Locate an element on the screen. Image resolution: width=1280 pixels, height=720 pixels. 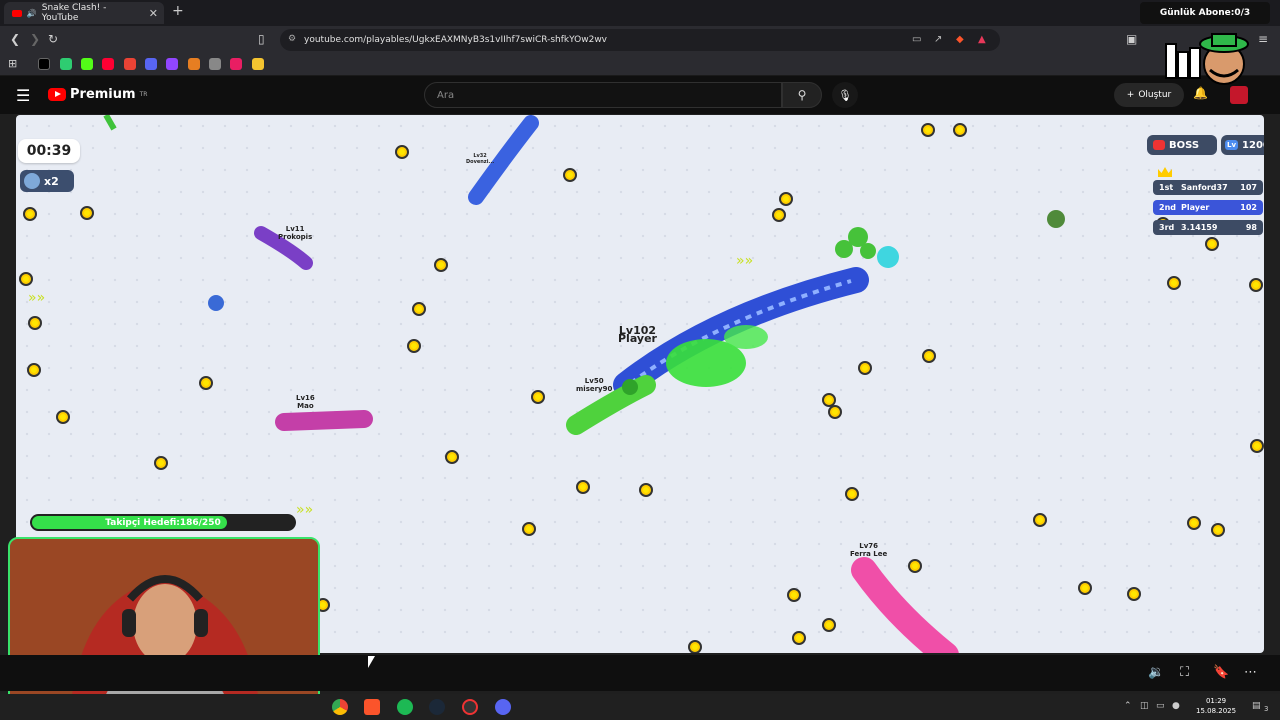
leaderboard-name: Player is located at coordinates (1195, 207).